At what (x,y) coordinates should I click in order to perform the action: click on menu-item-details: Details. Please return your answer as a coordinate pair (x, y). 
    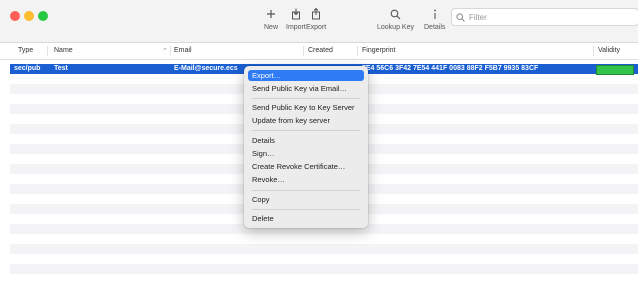
    Looking at the image, I should click on (306, 140).